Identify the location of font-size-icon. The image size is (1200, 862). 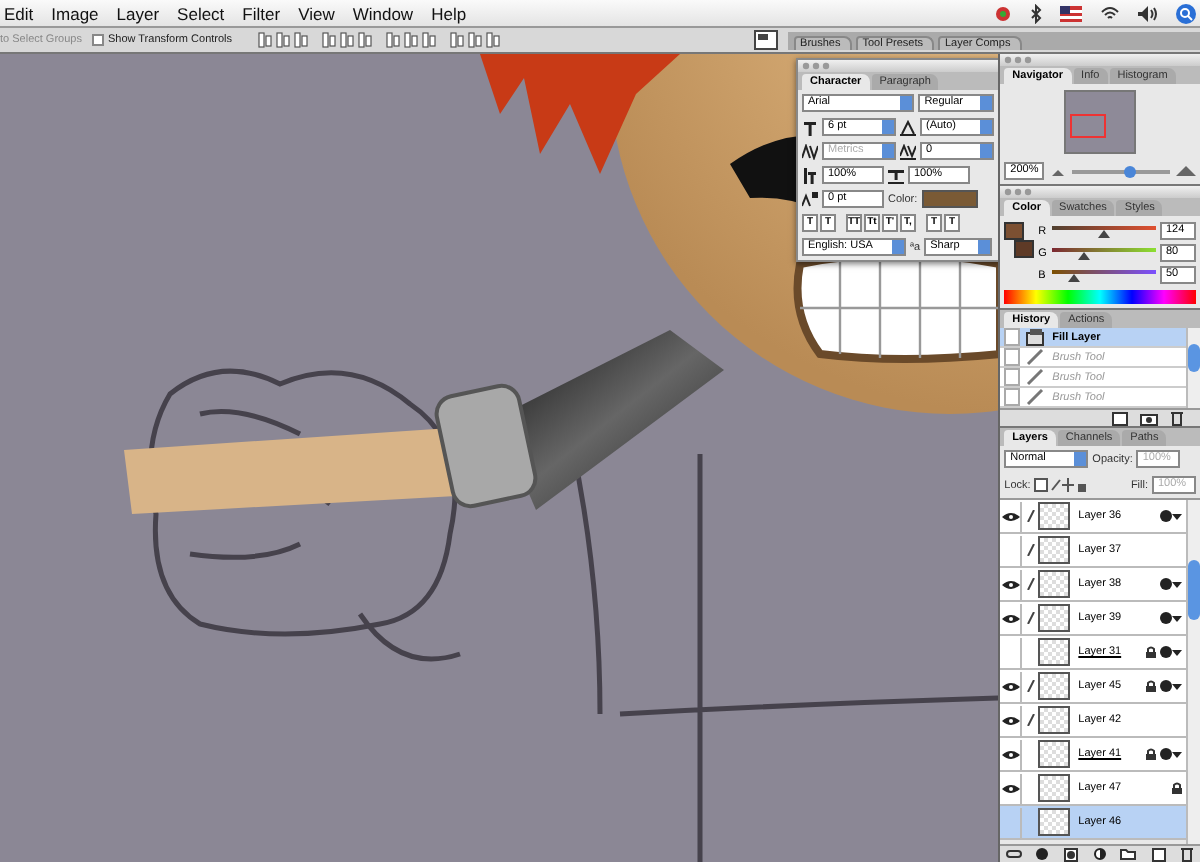
(810, 127).